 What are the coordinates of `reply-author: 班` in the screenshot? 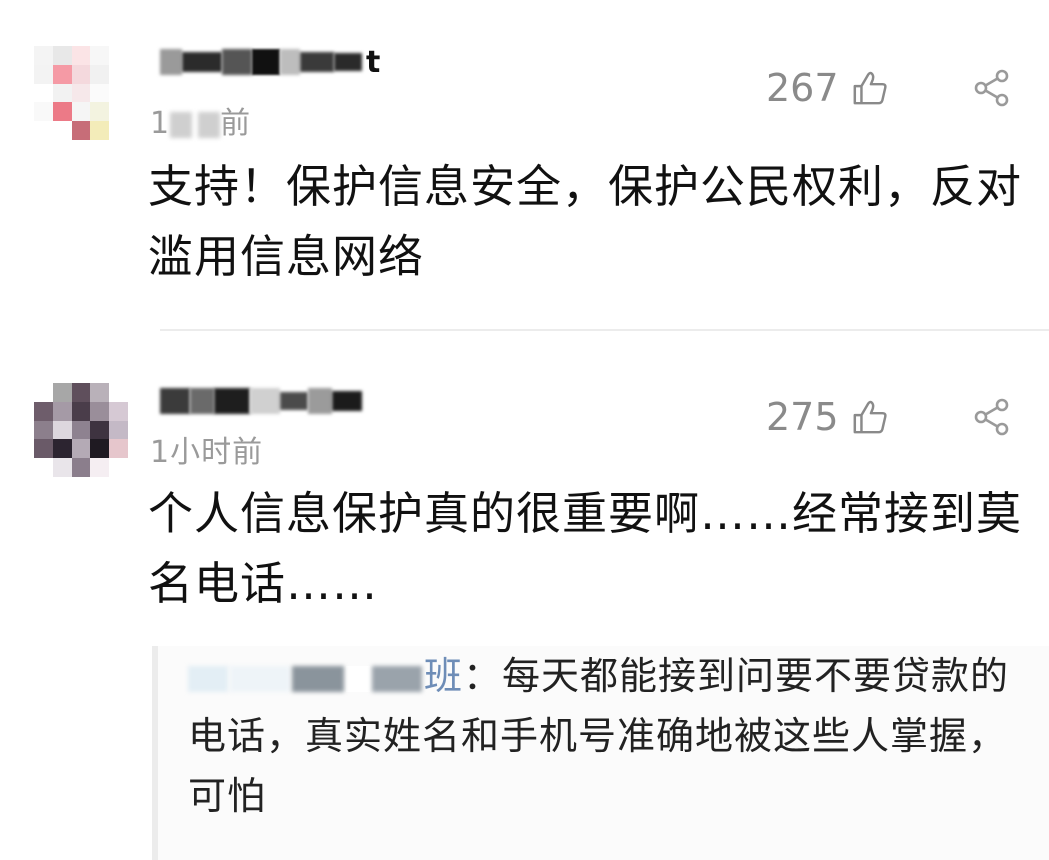 It's located at (325, 676).